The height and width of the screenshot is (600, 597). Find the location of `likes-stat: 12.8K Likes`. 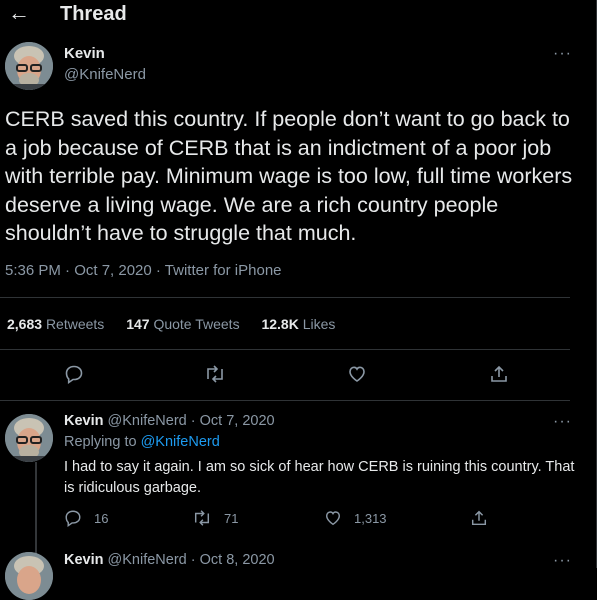

likes-stat: 12.8K Likes is located at coordinates (298, 324).